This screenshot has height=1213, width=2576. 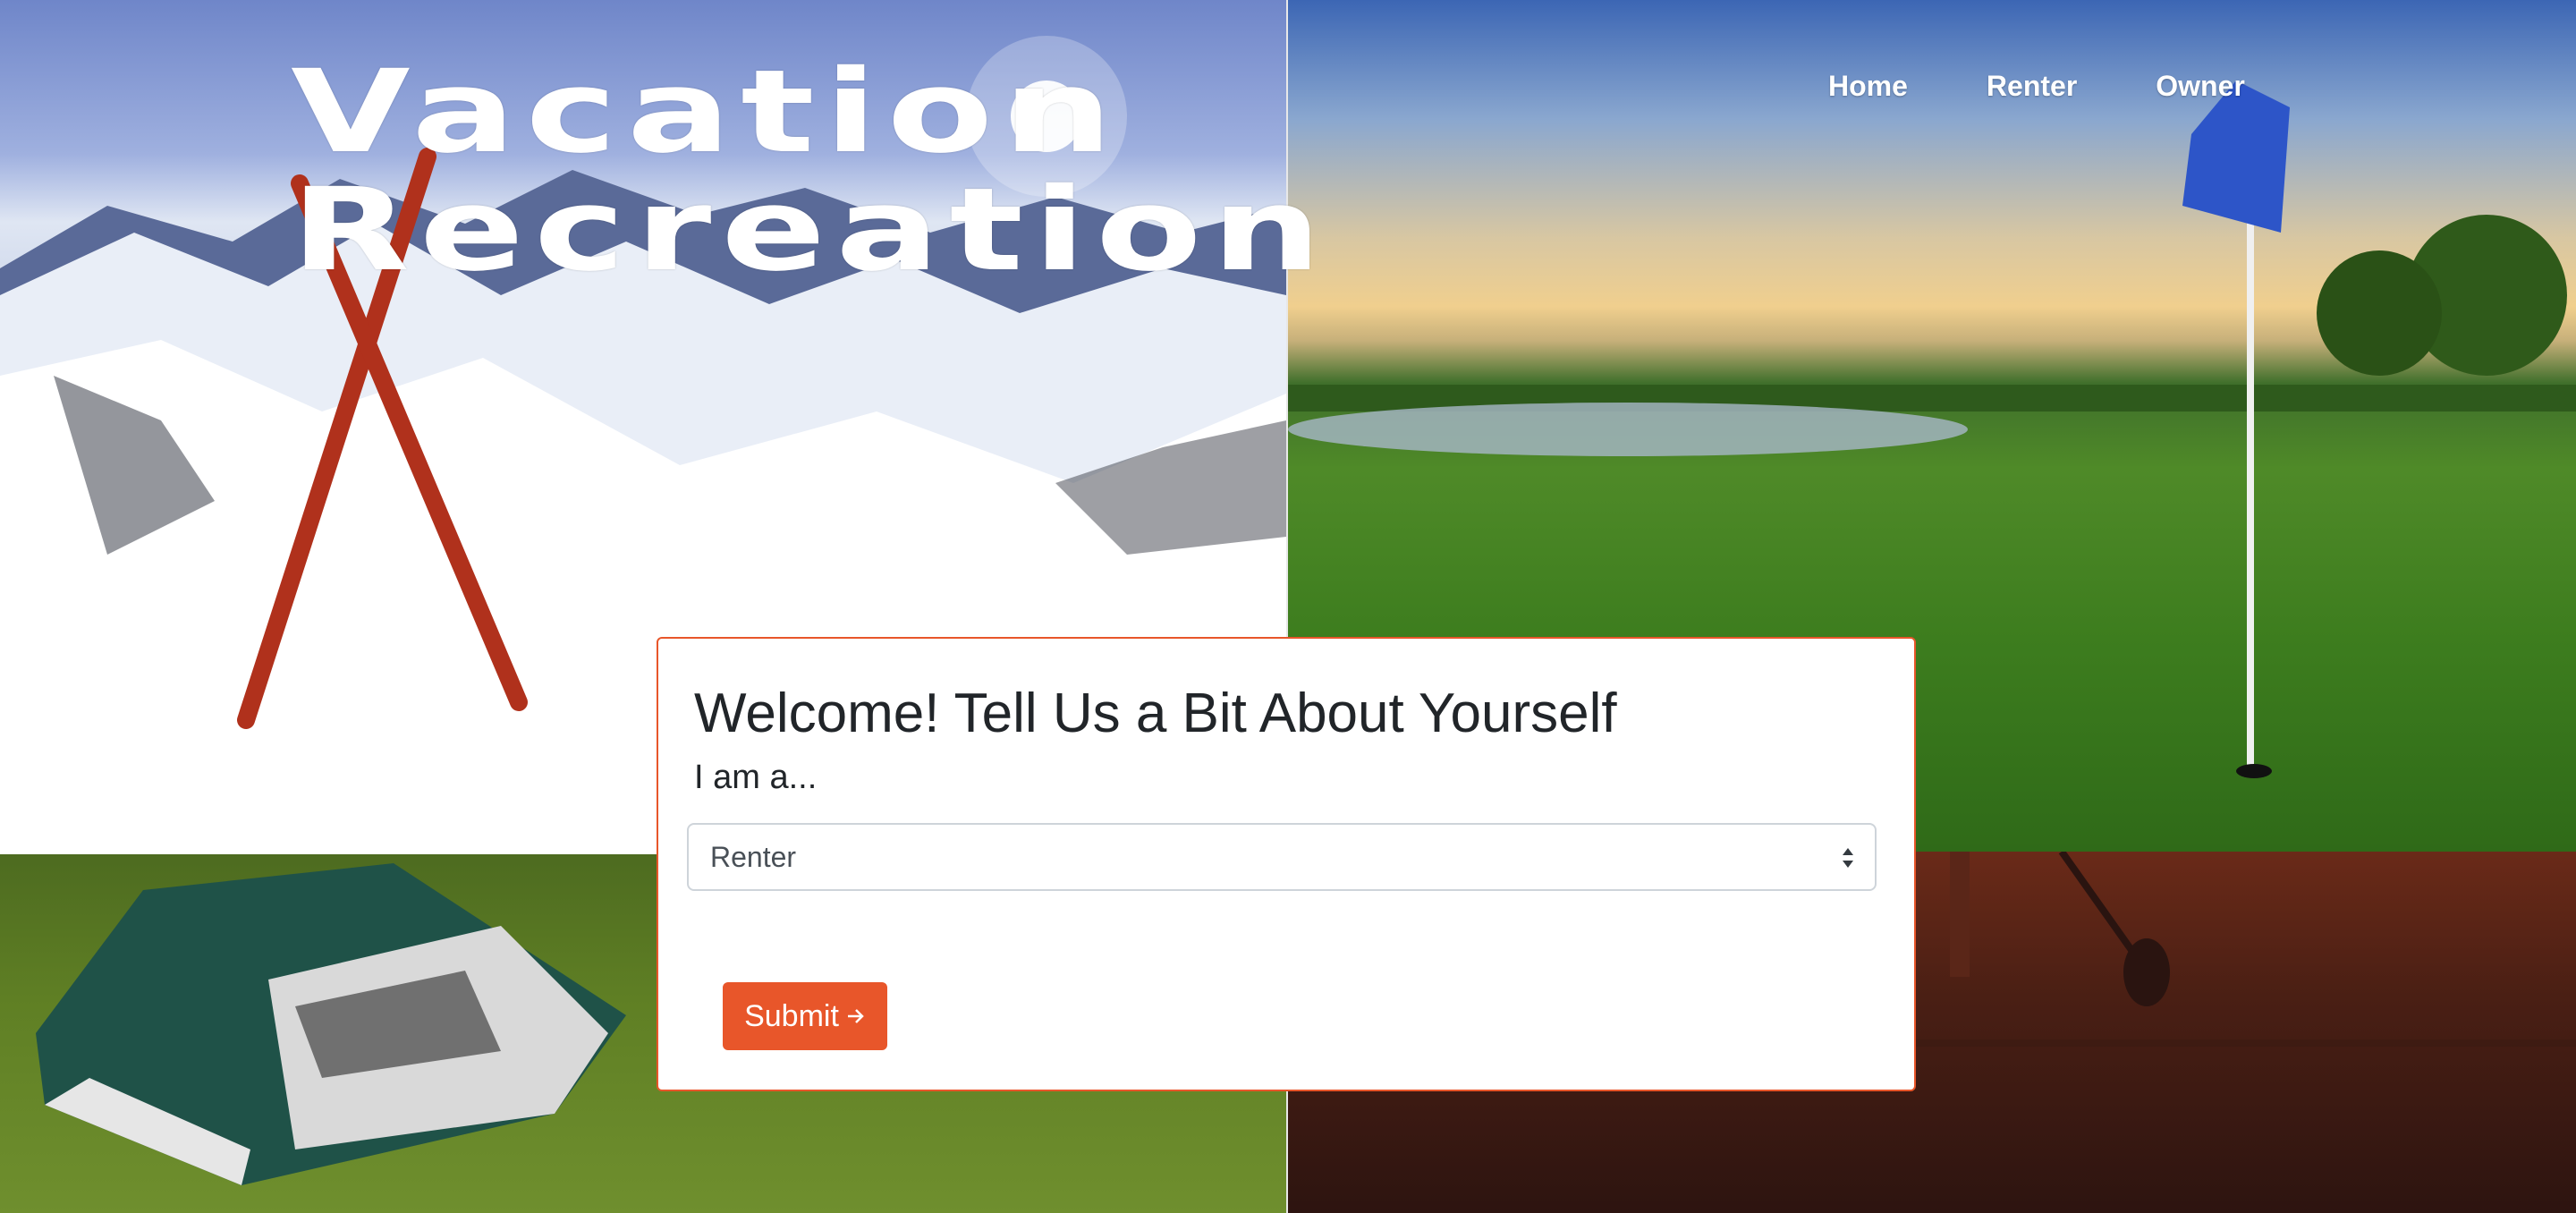 What do you see at coordinates (855, 1016) in the screenshot?
I see `arrow-right-icon` at bounding box center [855, 1016].